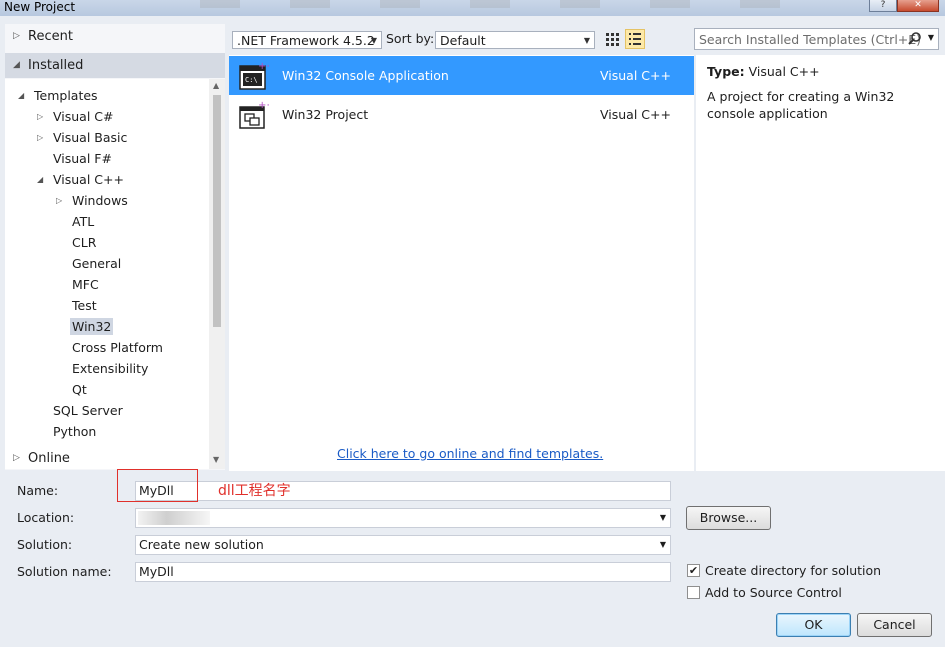 The height and width of the screenshot is (647, 945). Describe the element at coordinates (45, 544) in the screenshot. I see `solution-label: Solution:` at that location.